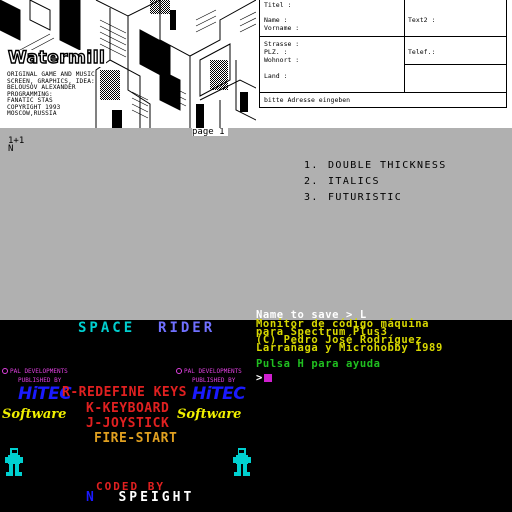 This screenshot has height=512, width=512. I want to click on option-fire-start: FIRE-START, so click(135, 438).